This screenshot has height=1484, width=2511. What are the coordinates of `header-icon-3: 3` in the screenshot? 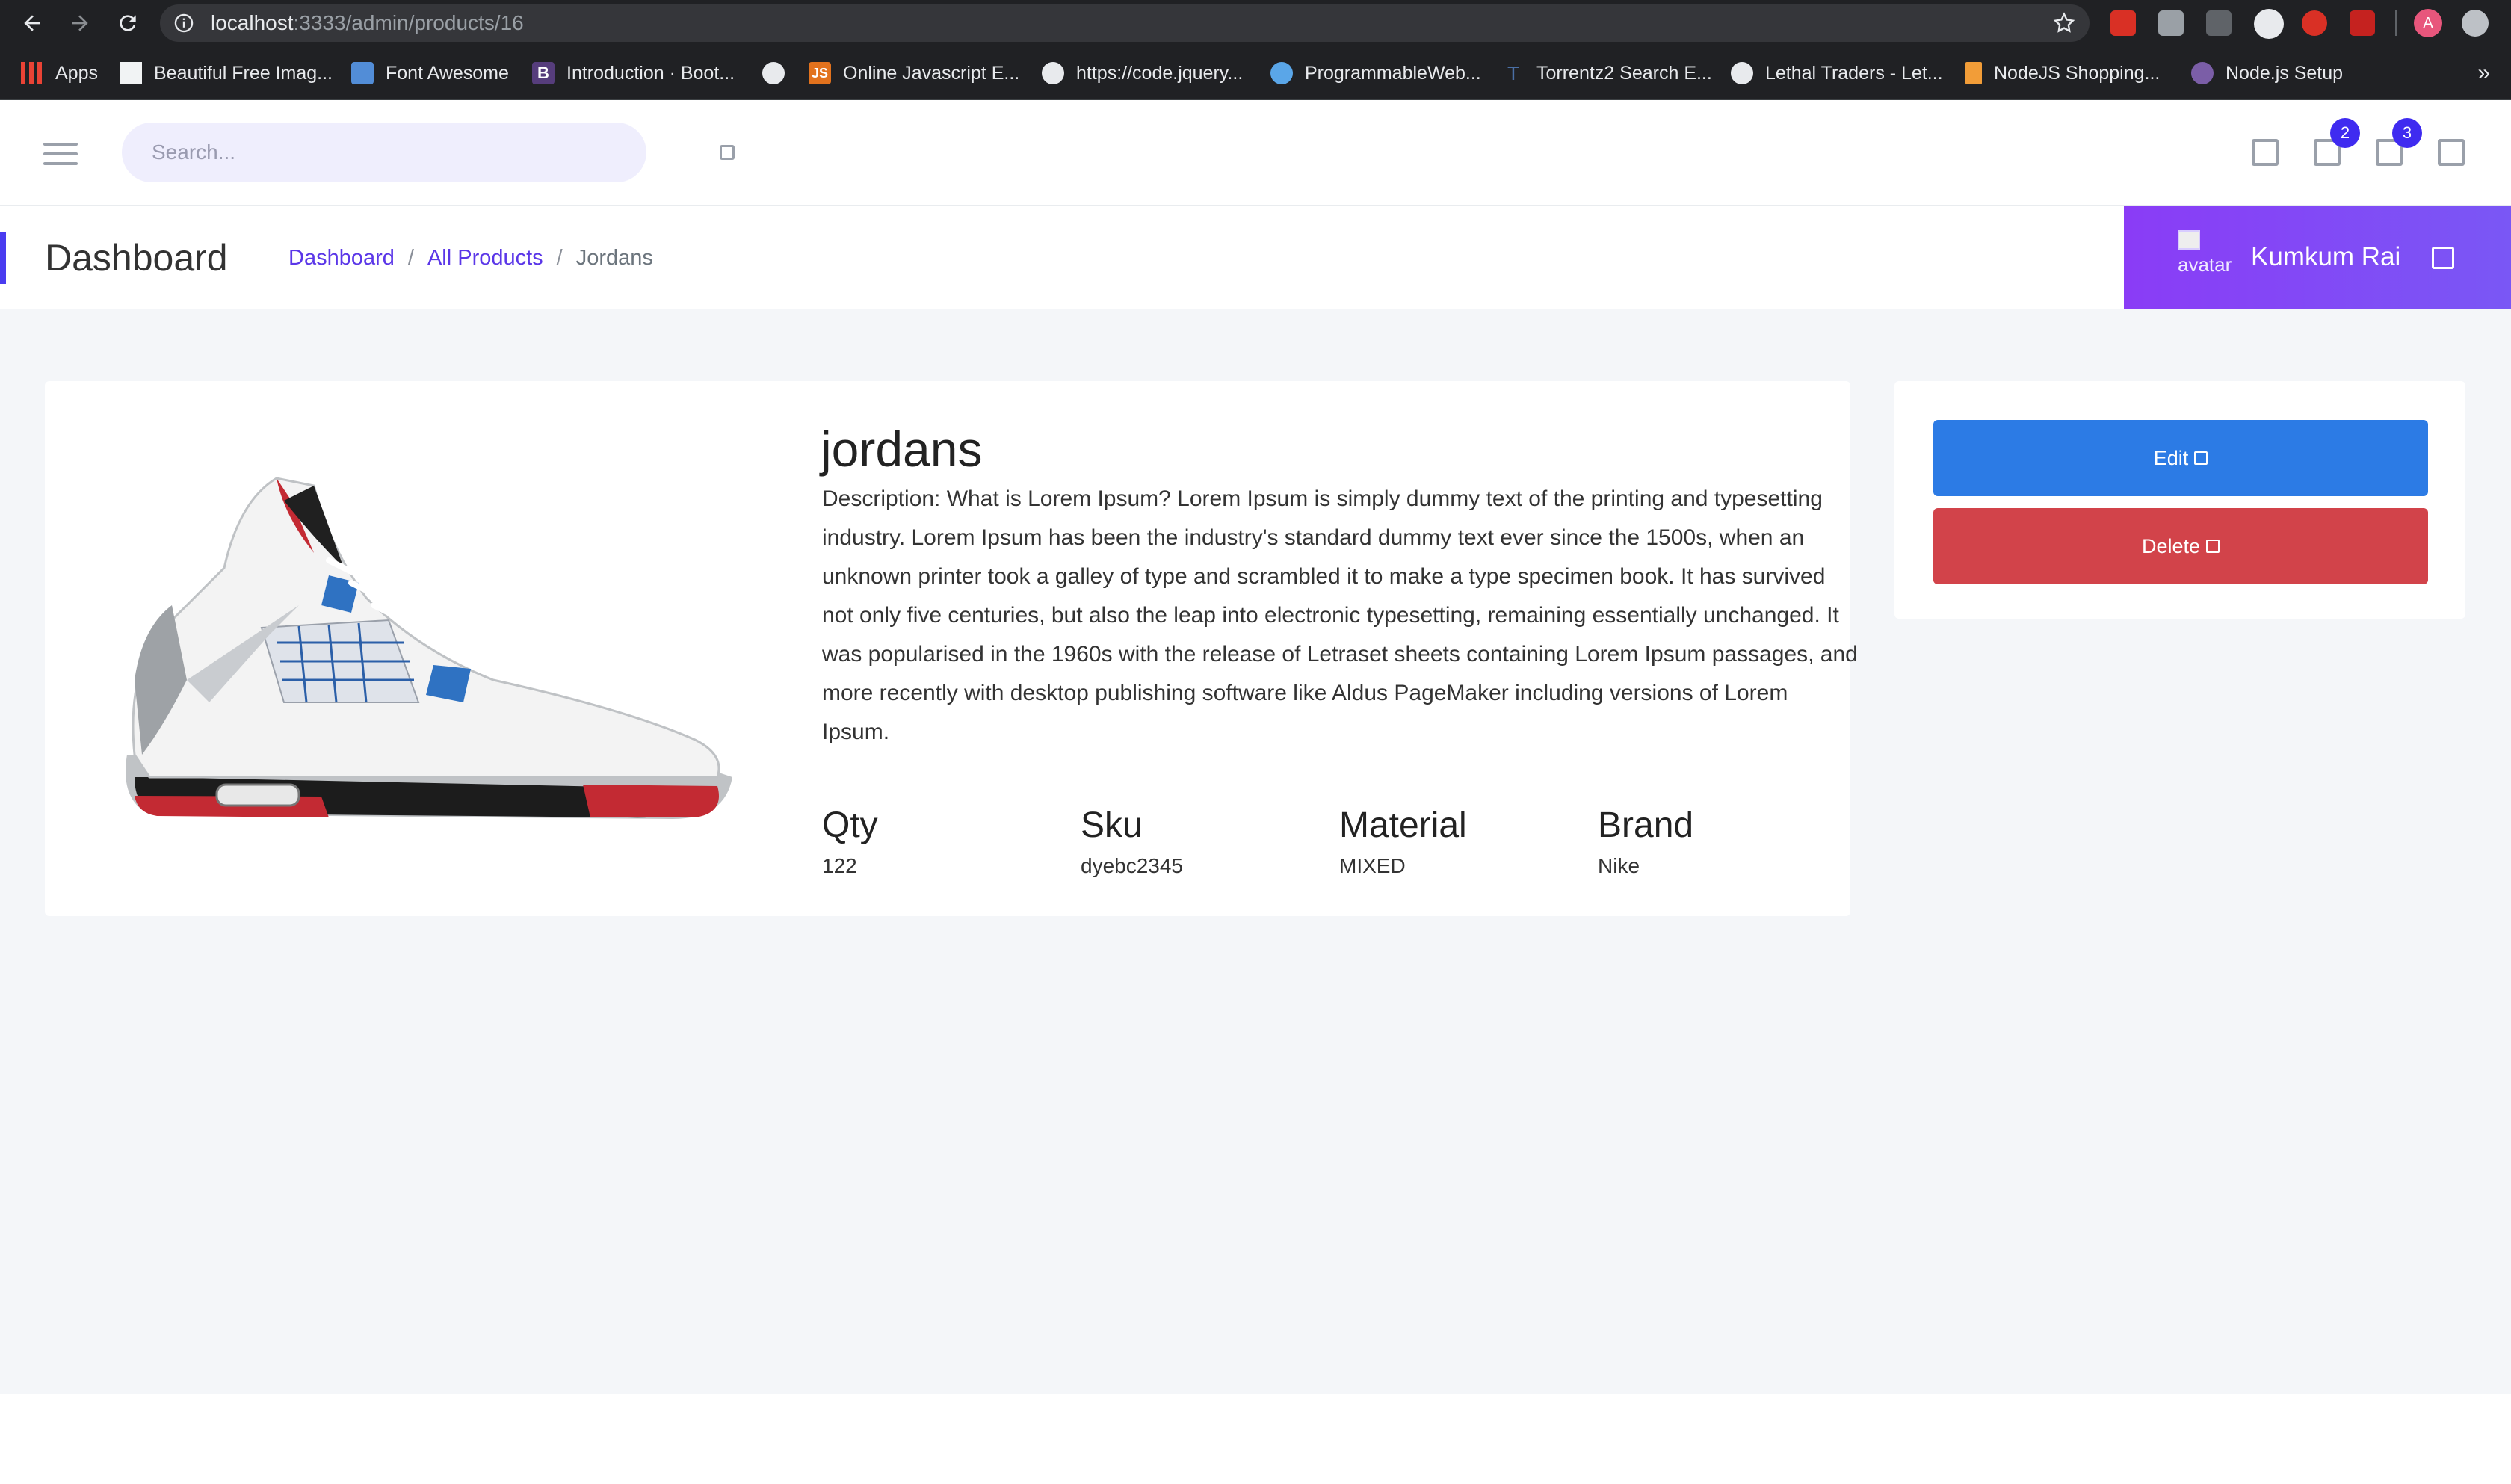 It's located at (2399, 142).